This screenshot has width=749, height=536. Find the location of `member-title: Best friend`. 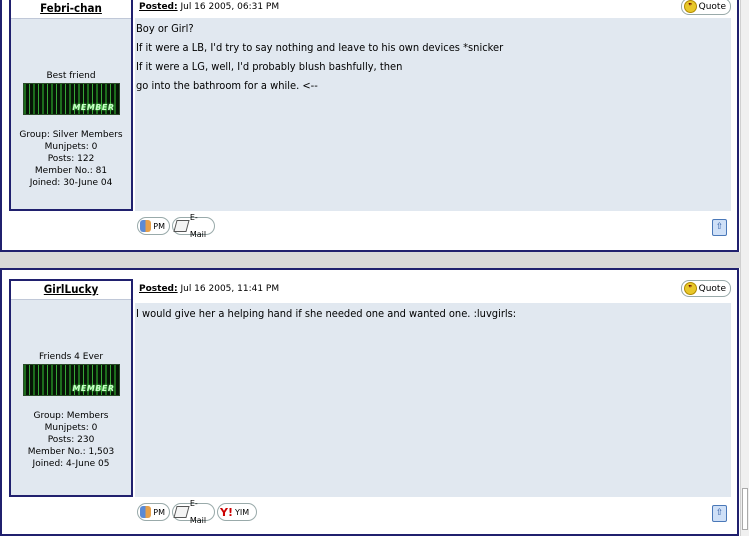

member-title: Best friend is located at coordinates (71, 76).